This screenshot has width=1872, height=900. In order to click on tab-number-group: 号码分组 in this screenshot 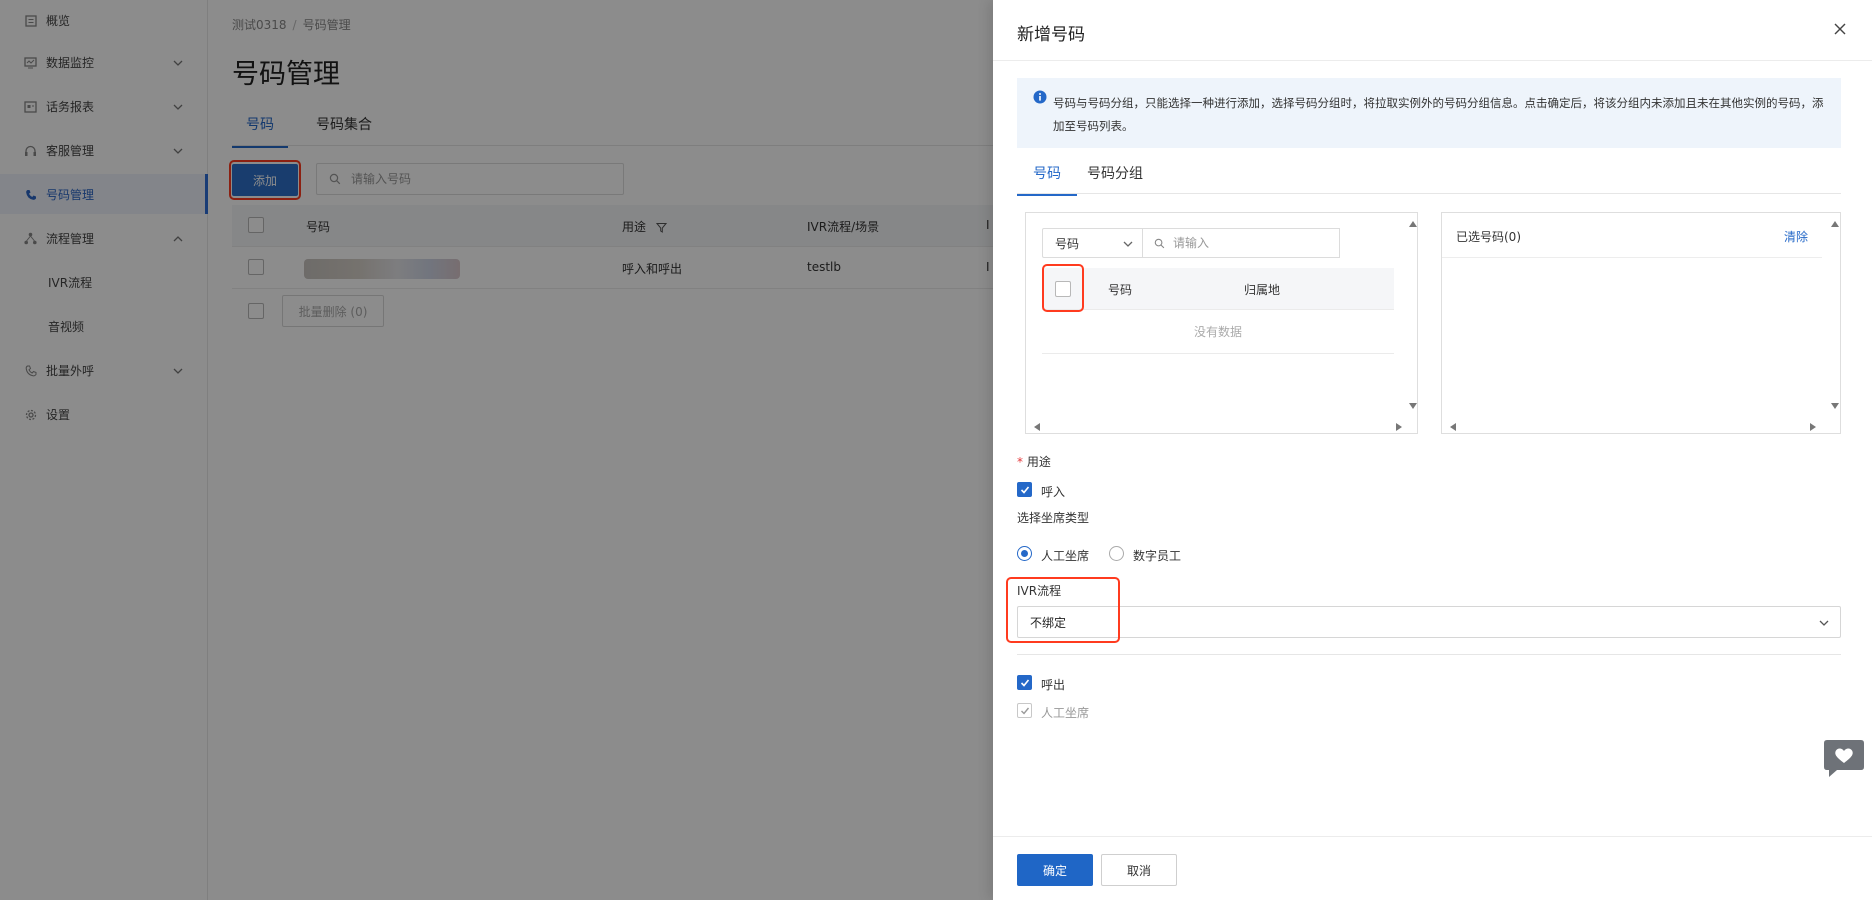, I will do `click(1115, 178)`.